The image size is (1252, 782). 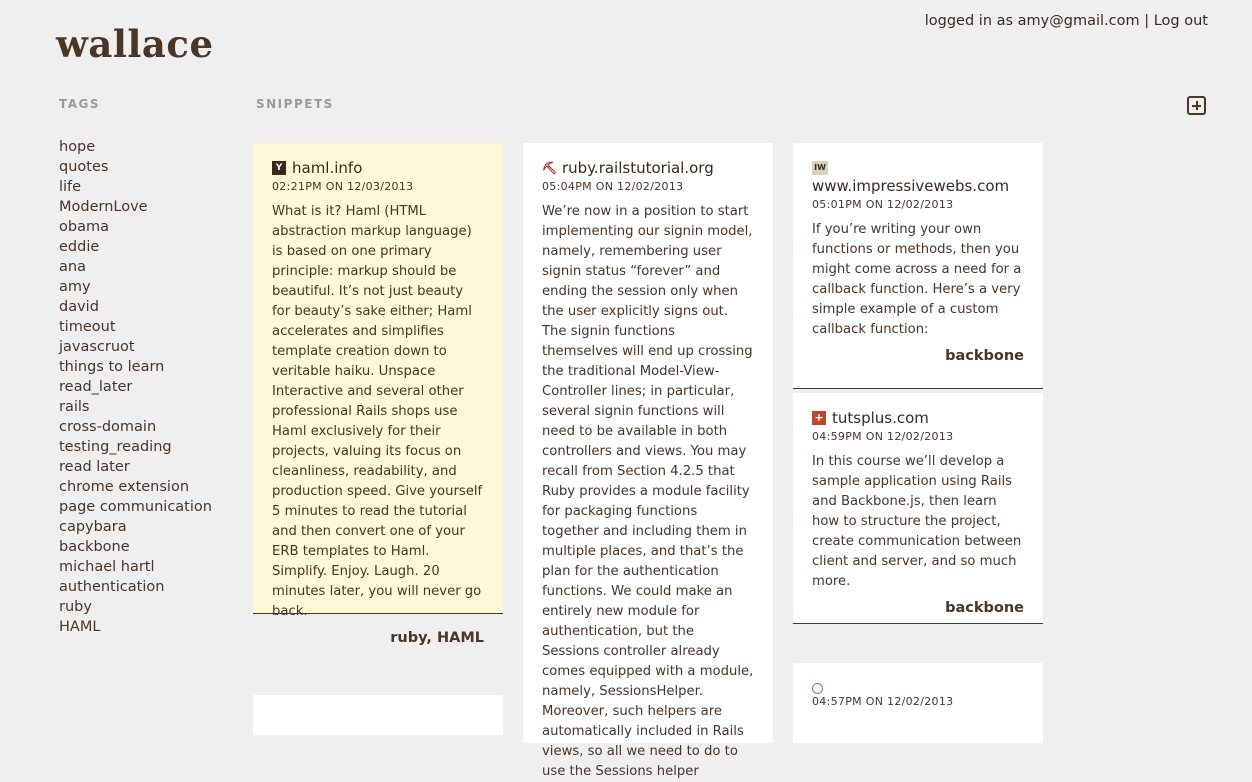 I want to click on snippet-site-link: tutsplus.com, so click(x=880, y=418).